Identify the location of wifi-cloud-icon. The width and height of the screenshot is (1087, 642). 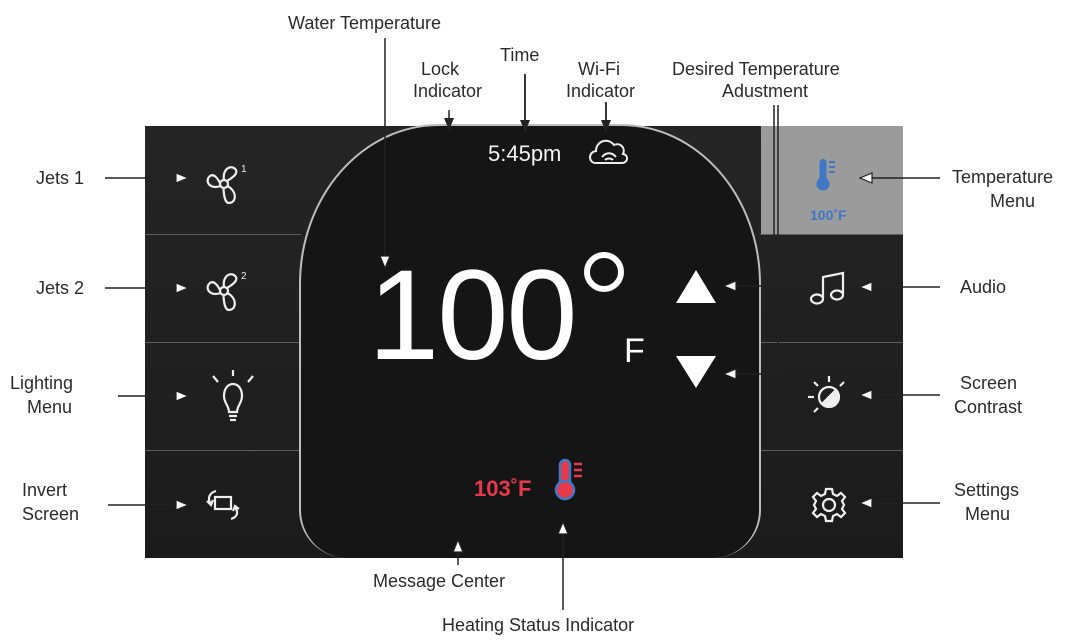
(608, 151).